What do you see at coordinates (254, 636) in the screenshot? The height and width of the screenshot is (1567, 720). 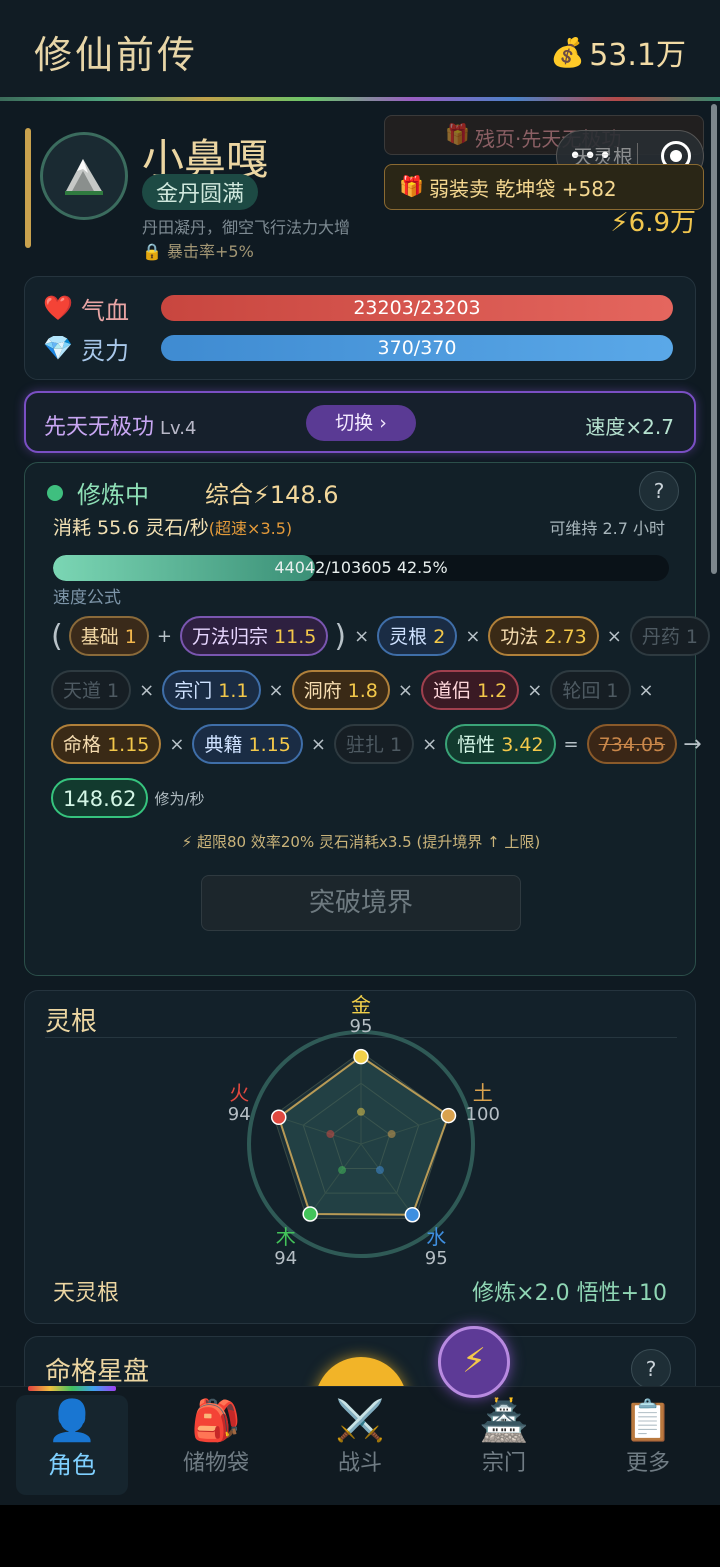 I see `chip-wanfa: 万法归宗 11.5` at bounding box center [254, 636].